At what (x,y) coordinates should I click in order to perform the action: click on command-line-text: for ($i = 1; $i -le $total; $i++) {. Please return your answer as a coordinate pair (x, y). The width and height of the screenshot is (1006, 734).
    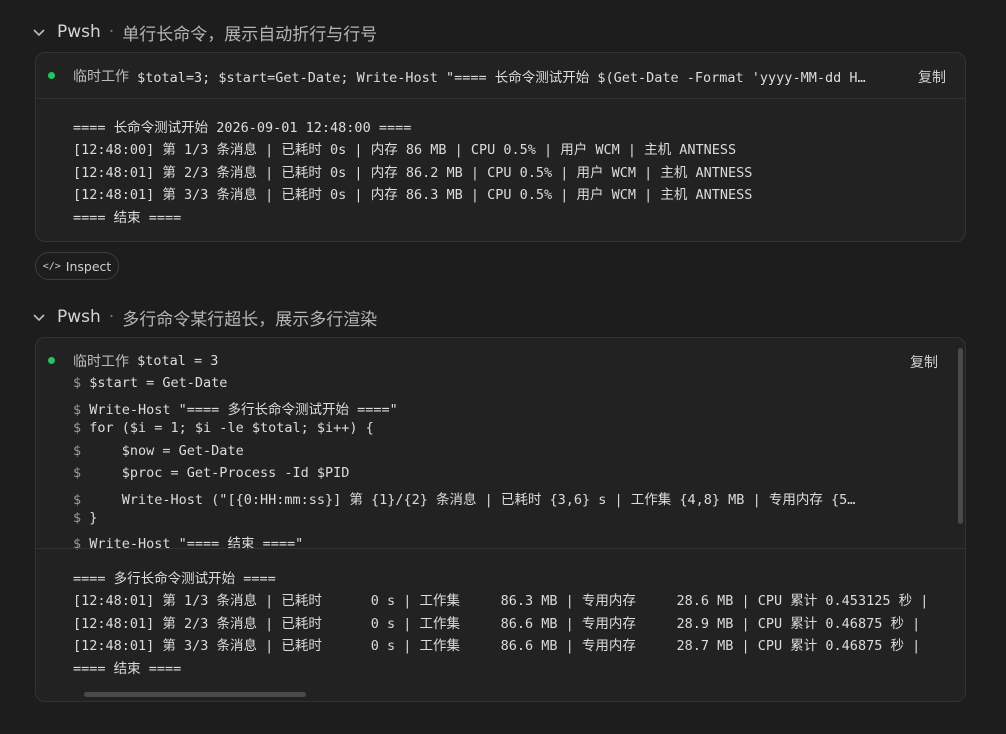
    Looking at the image, I should click on (227, 428).